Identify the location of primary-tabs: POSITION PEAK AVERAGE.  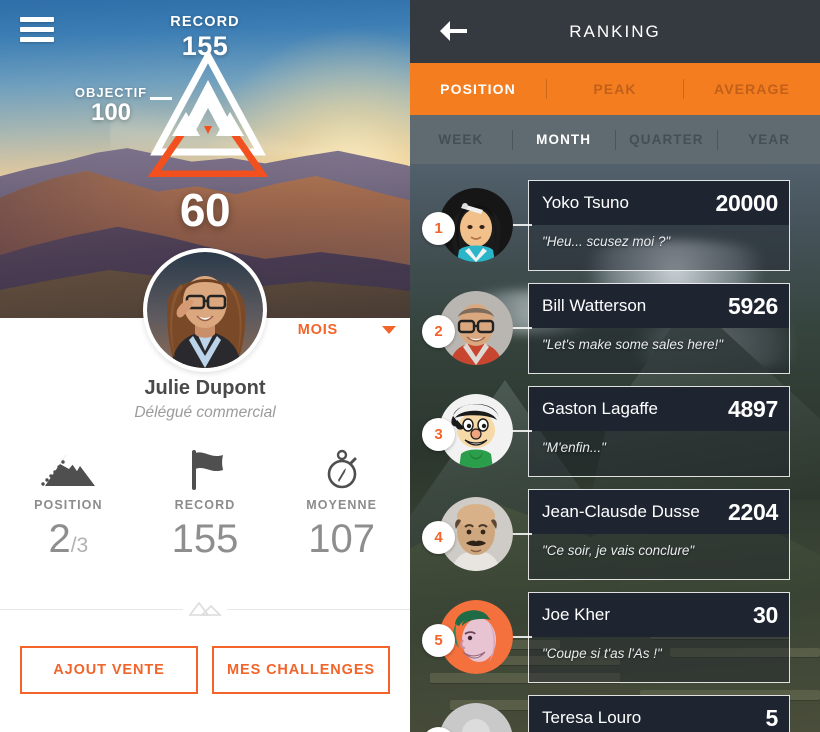
(615, 89).